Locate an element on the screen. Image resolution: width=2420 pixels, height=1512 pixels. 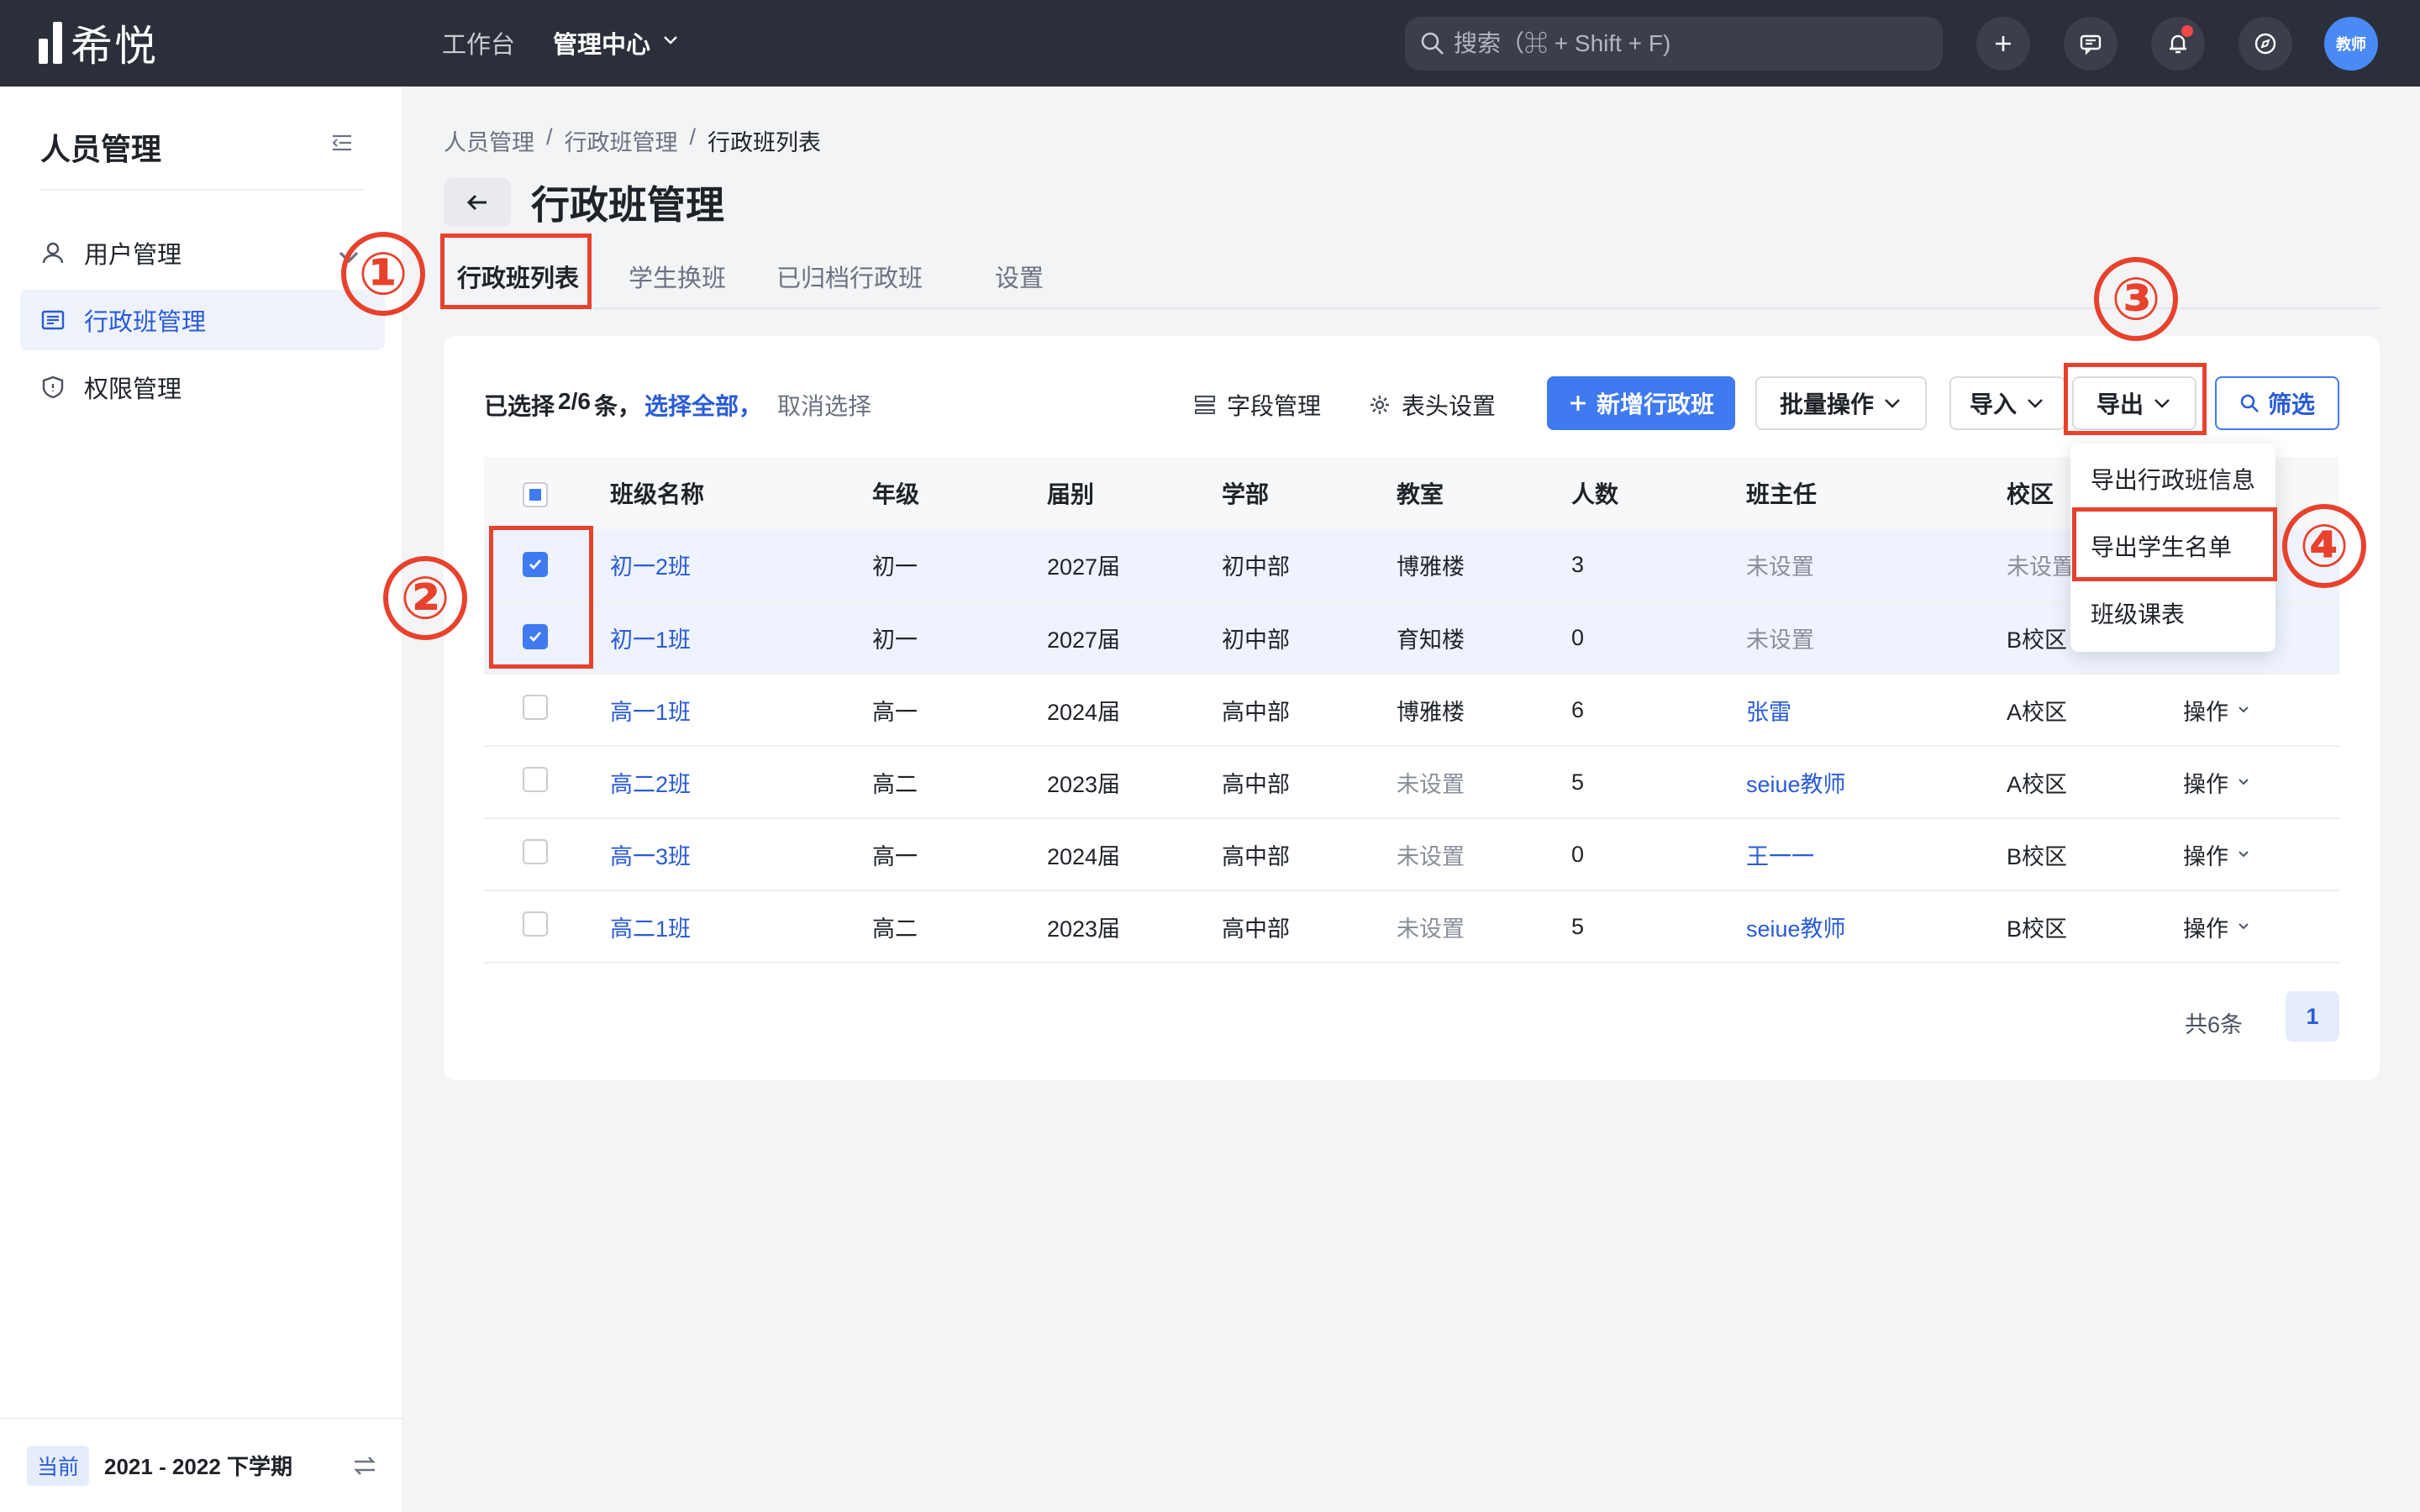
table-row: 初一1班 初一 2027届 初中部 育知楼 0 未设置 B校区 is located at coordinates (1411, 637).